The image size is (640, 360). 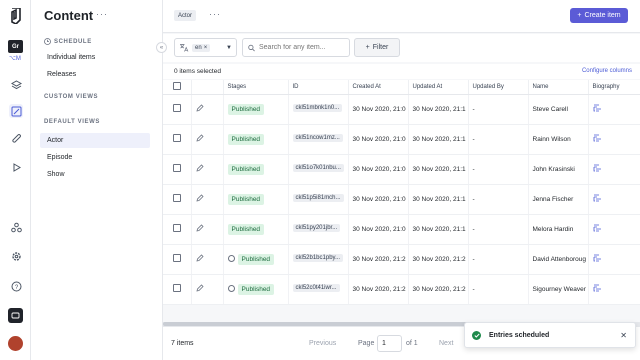 I want to click on column-header-updated-at: Updated At, so click(x=438, y=87).